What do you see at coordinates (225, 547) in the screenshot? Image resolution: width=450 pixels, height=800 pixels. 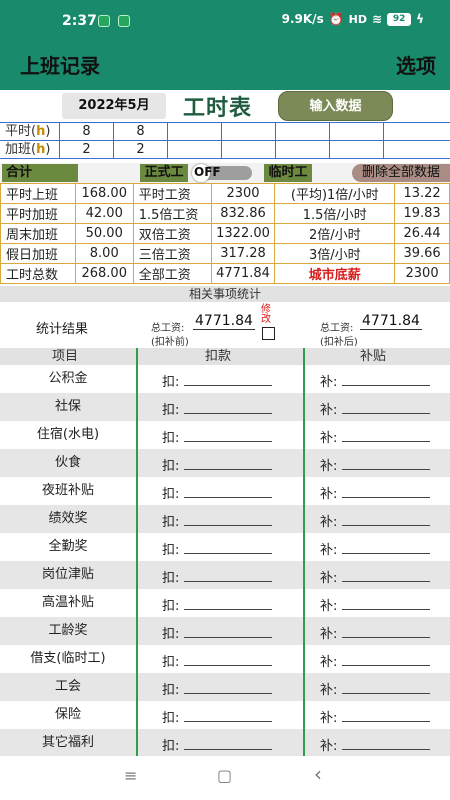 I see `list-item: 全勤奖 扣: 补:` at bounding box center [225, 547].